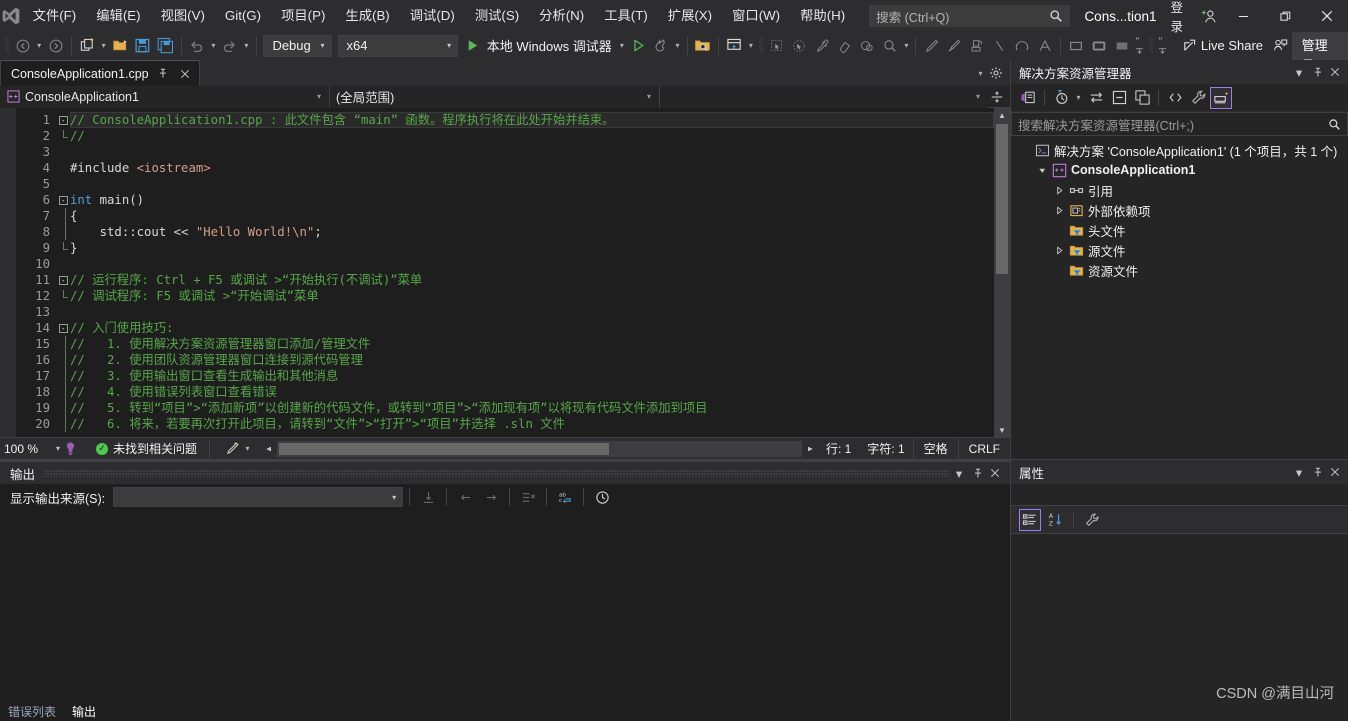 This screenshot has width=1348, height=721. I want to click on add-person-icon, so click(1210, 16).